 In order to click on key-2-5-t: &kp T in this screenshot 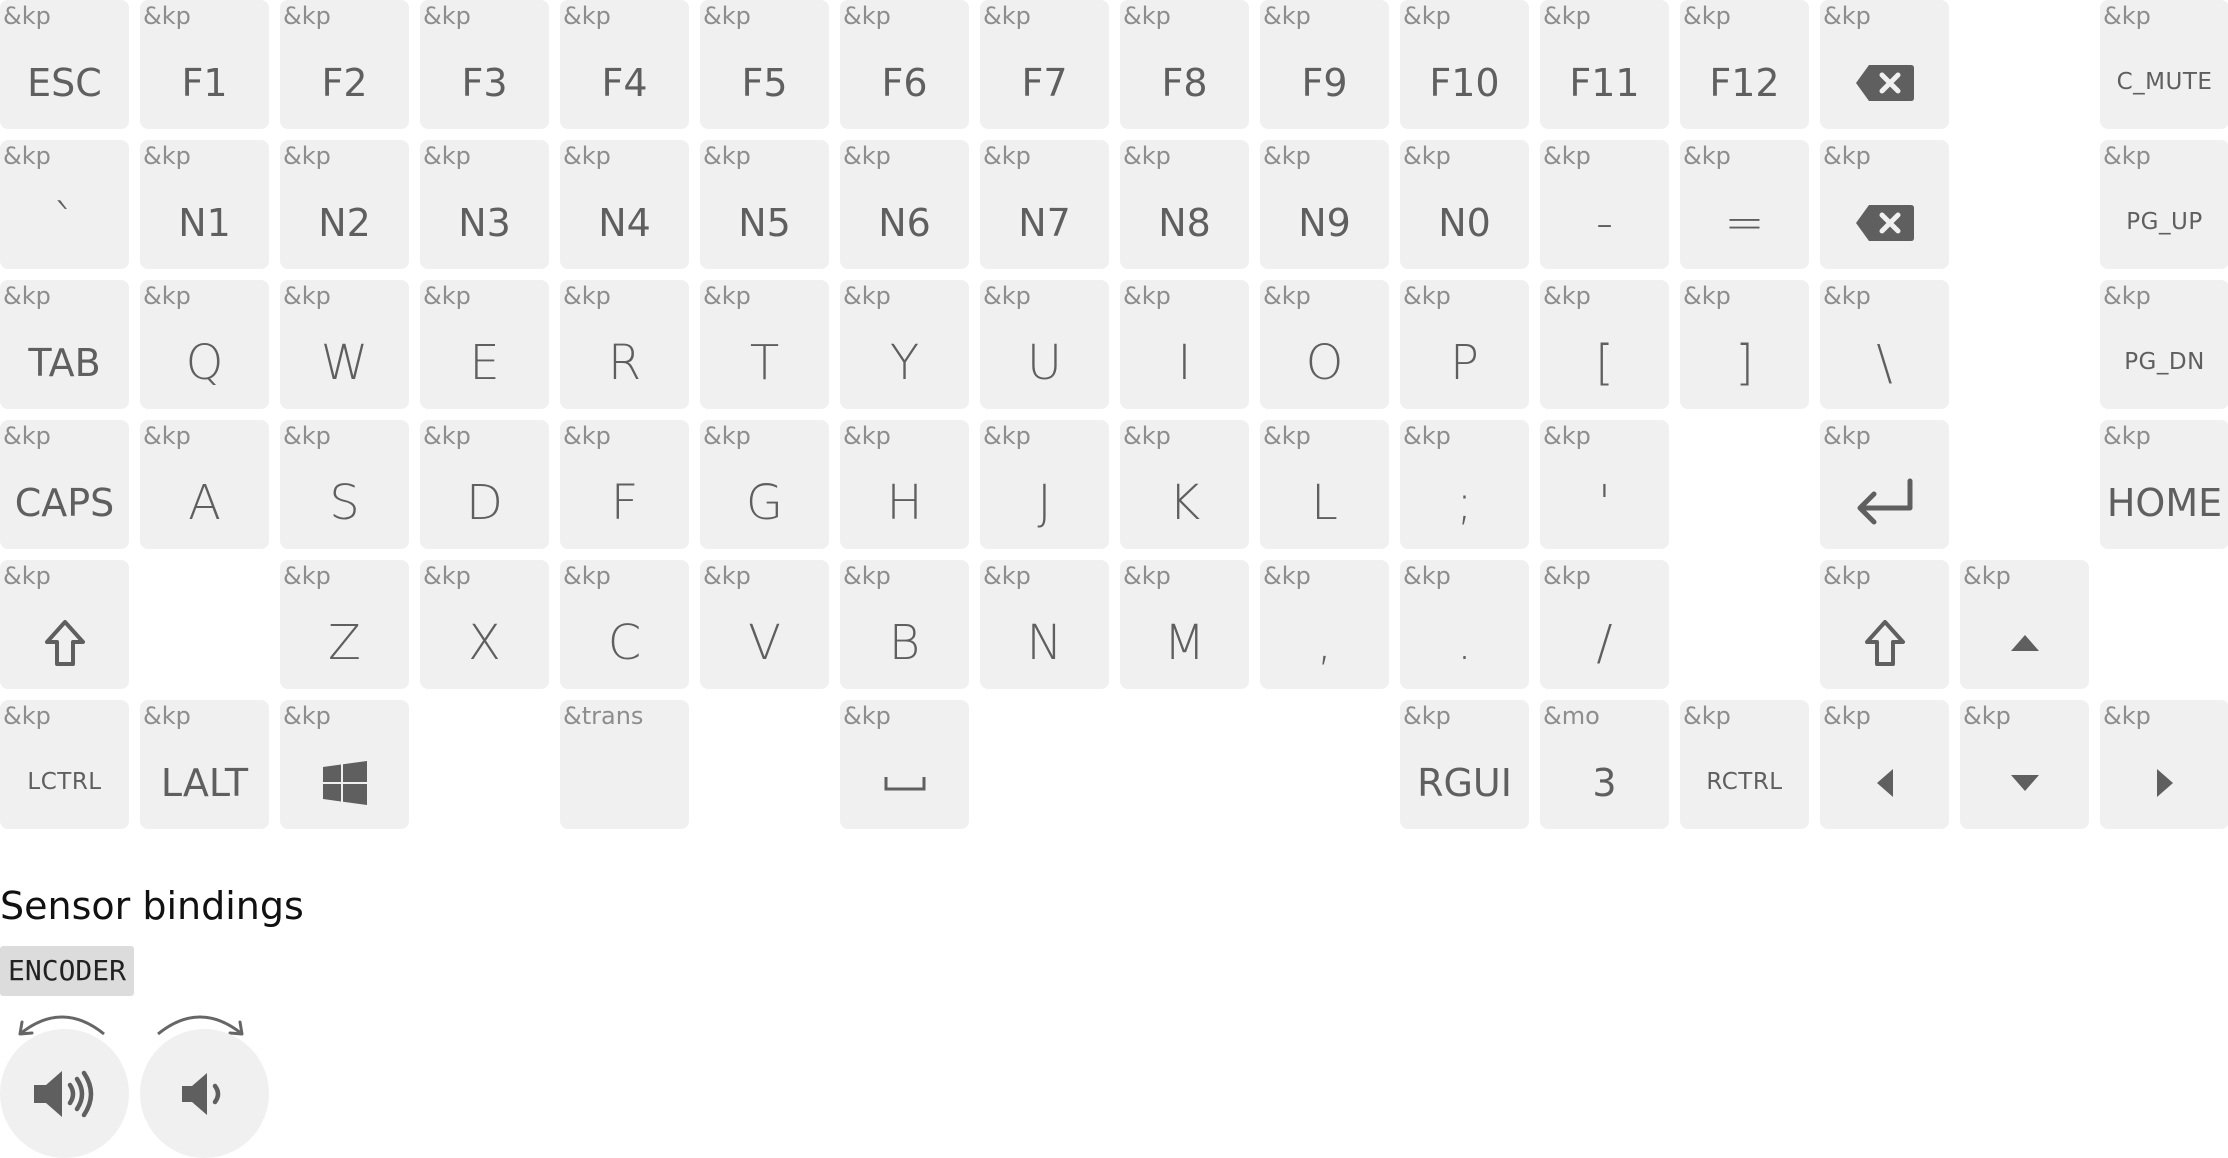, I will do `click(764, 344)`.